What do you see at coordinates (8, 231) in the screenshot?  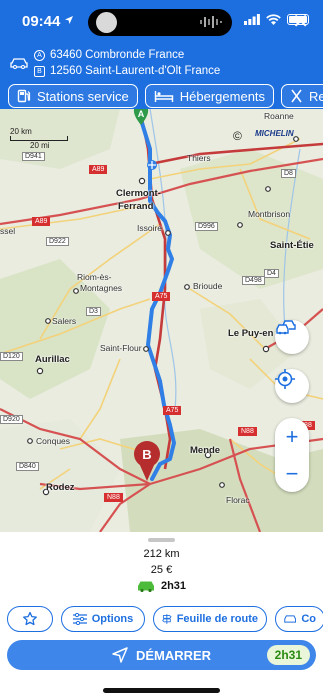 I see `map-label: ssel` at bounding box center [8, 231].